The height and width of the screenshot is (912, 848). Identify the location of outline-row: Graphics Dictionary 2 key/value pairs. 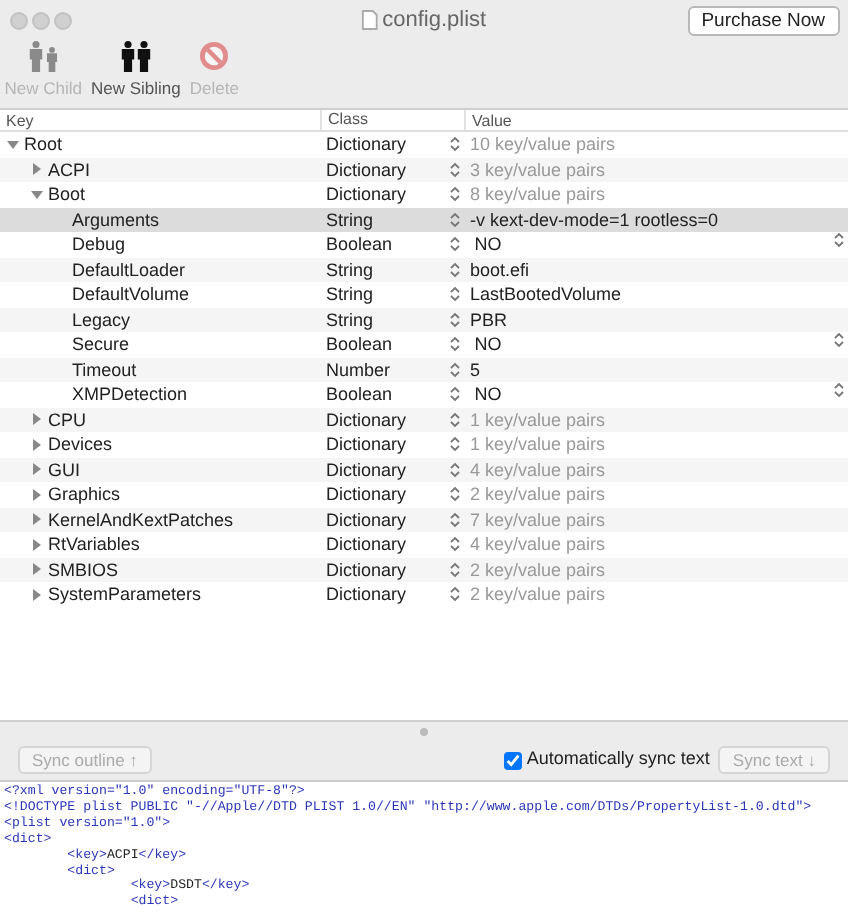
(424, 494).